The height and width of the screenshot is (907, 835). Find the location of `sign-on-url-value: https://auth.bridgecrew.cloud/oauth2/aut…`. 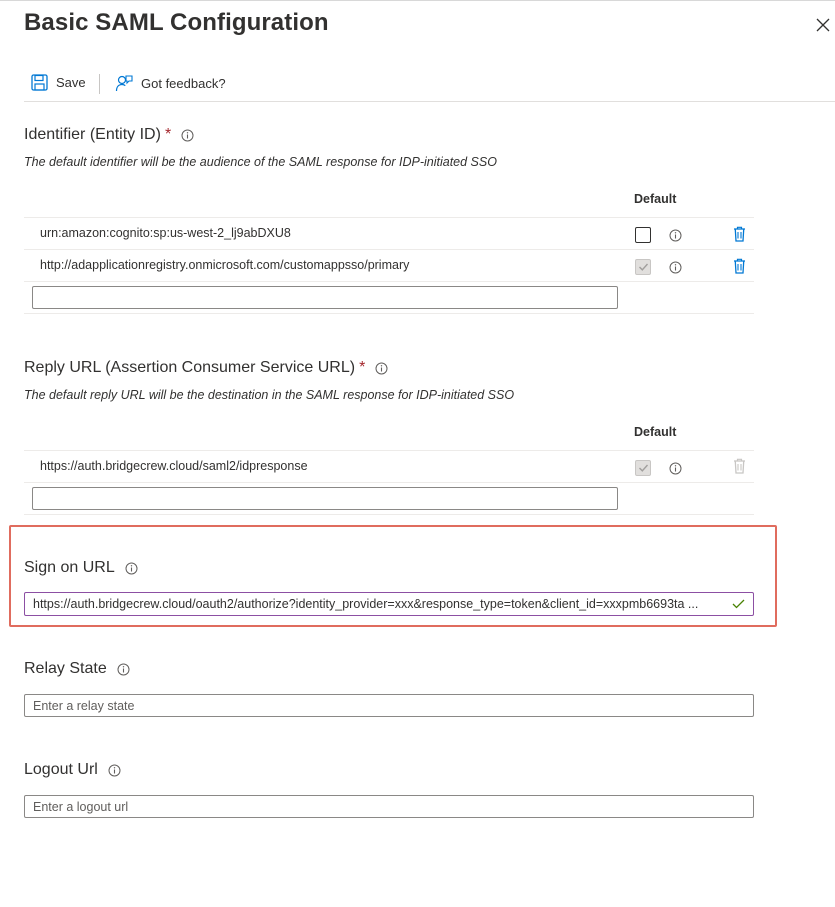

sign-on-url-value: https://auth.bridgecrew.cloud/oauth2/aut… is located at coordinates (366, 604).